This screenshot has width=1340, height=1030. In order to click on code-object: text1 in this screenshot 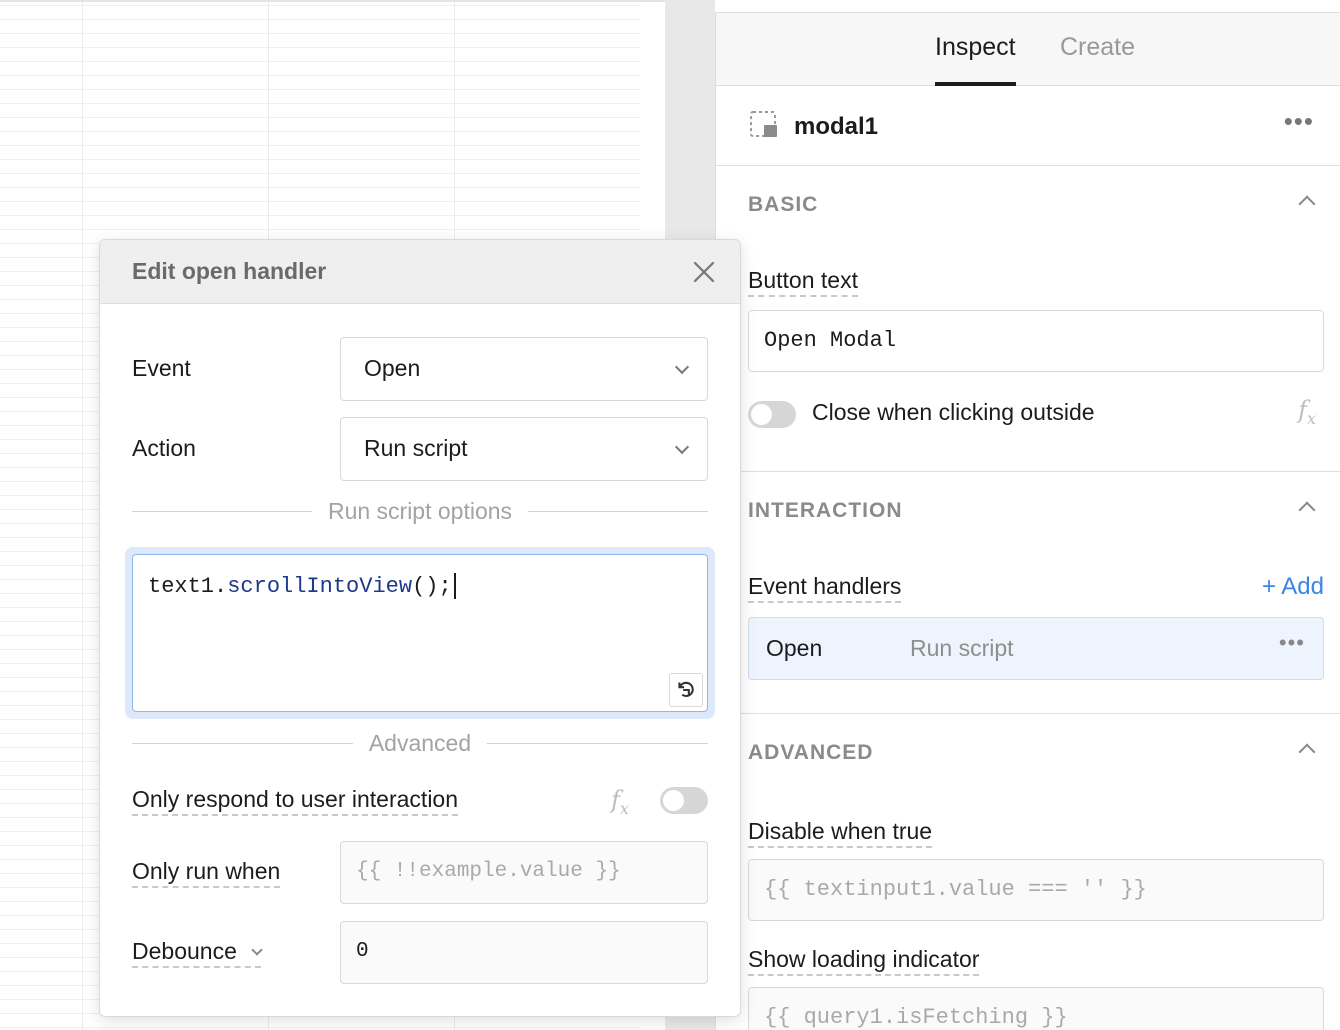, I will do `click(181, 586)`.